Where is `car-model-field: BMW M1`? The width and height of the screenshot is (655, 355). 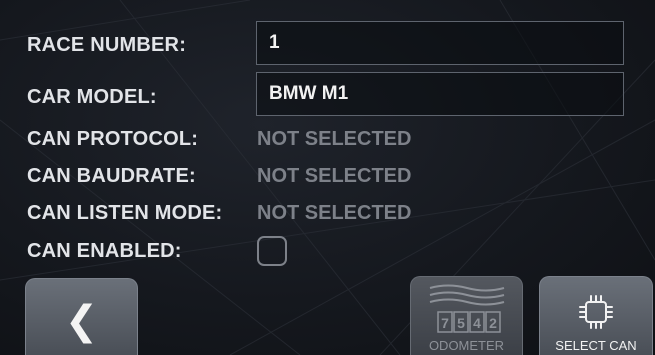
car-model-field: BMW M1 is located at coordinates (440, 94).